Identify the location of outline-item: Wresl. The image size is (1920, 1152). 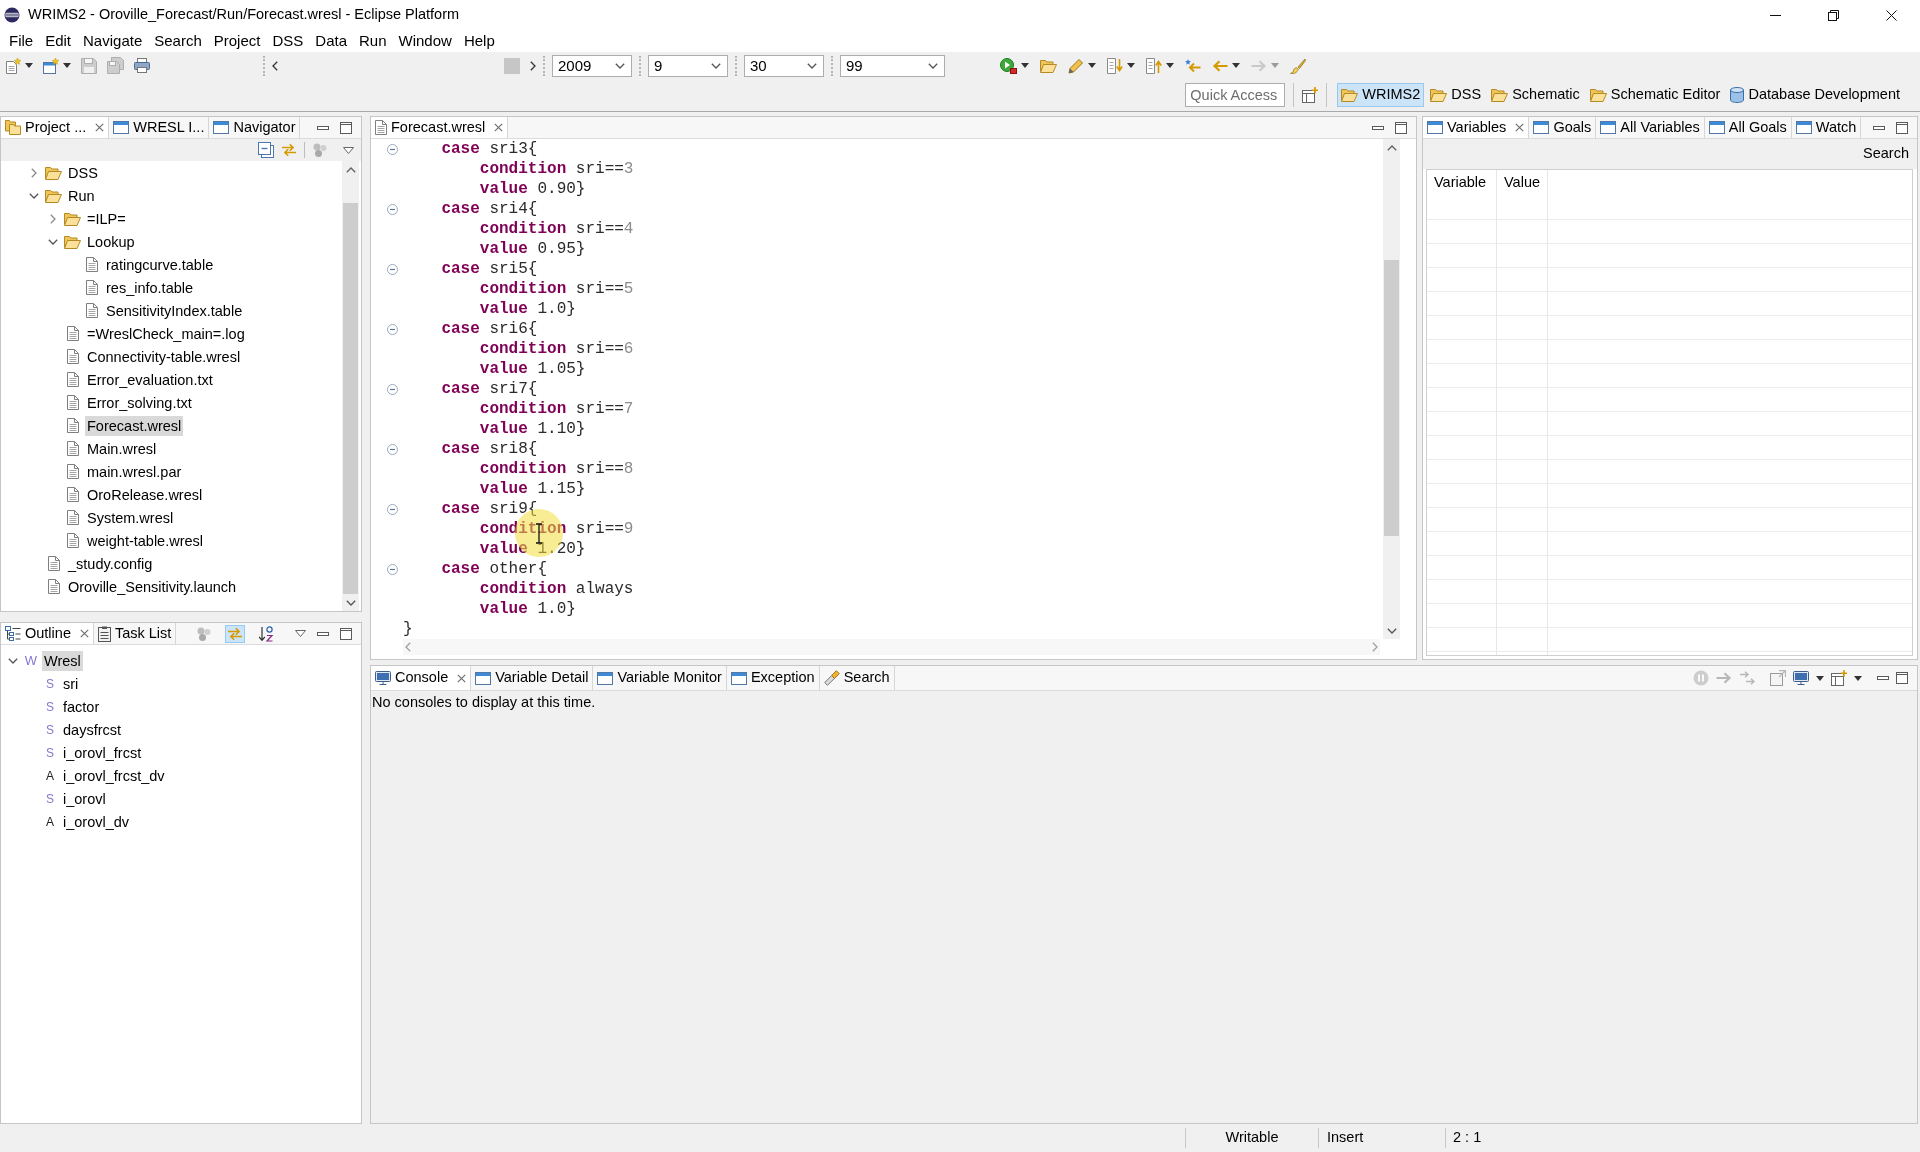
(62, 660).